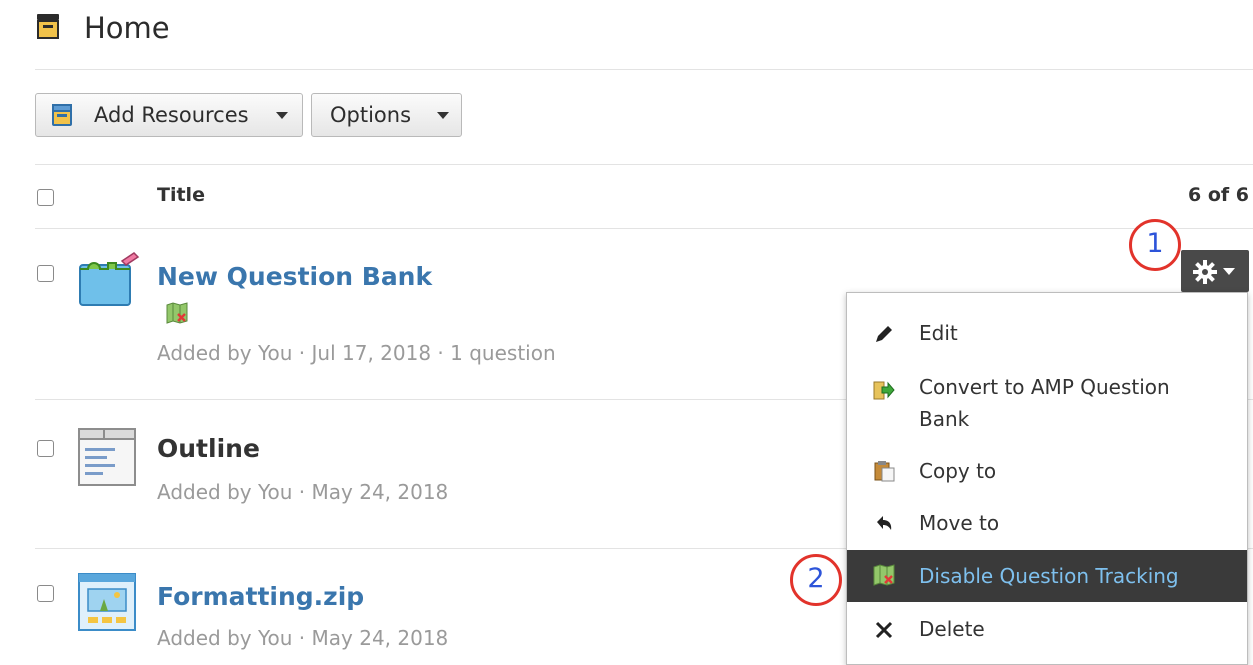 The width and height of the screenshot is (1253, 665). What do you see at coordinates (181, 195) in the screenshot?
I see `column-header-title: Title` at bounding box center [181, 195].